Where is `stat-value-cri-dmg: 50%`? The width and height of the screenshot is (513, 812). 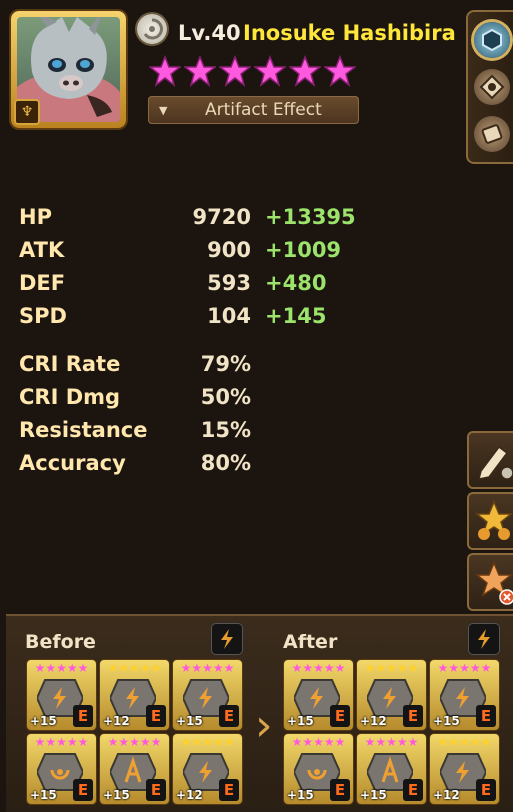 stat-value-cri-dmg: 50% is located at coordinates (225, 397).